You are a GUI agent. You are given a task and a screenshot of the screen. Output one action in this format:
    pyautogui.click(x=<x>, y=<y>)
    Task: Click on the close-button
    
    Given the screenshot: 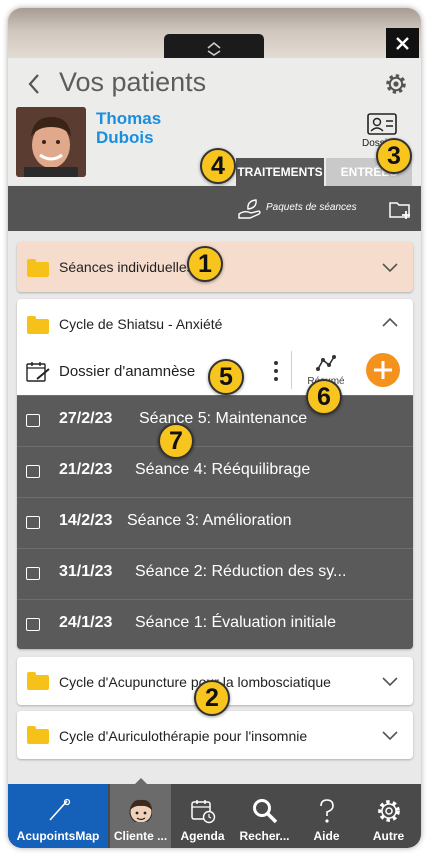 What is the action you would take?
    pyautogui.click(x=402, y=43)
    